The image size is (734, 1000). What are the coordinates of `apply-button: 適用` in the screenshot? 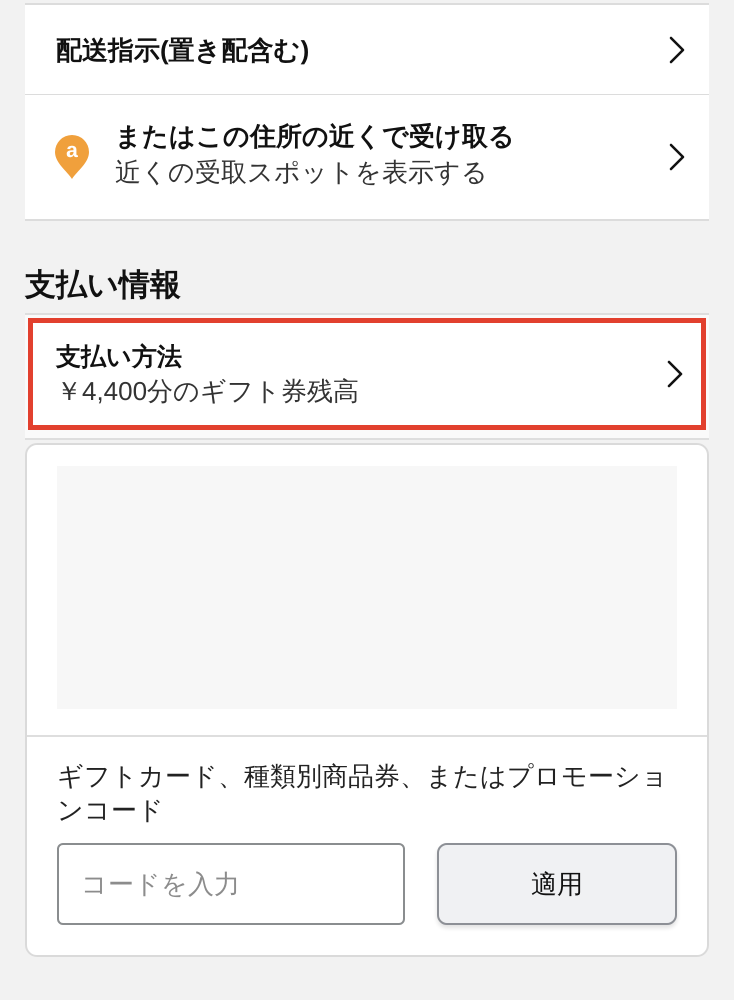 It's located at (557, 884).